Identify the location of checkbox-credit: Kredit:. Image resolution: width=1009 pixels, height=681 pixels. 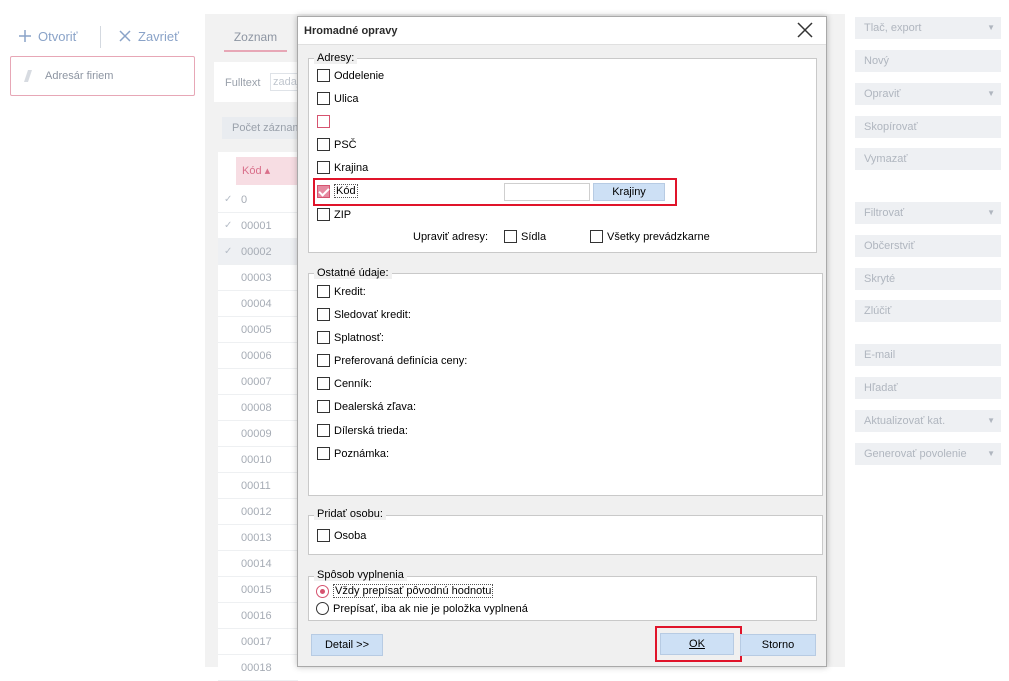
(341, 291).